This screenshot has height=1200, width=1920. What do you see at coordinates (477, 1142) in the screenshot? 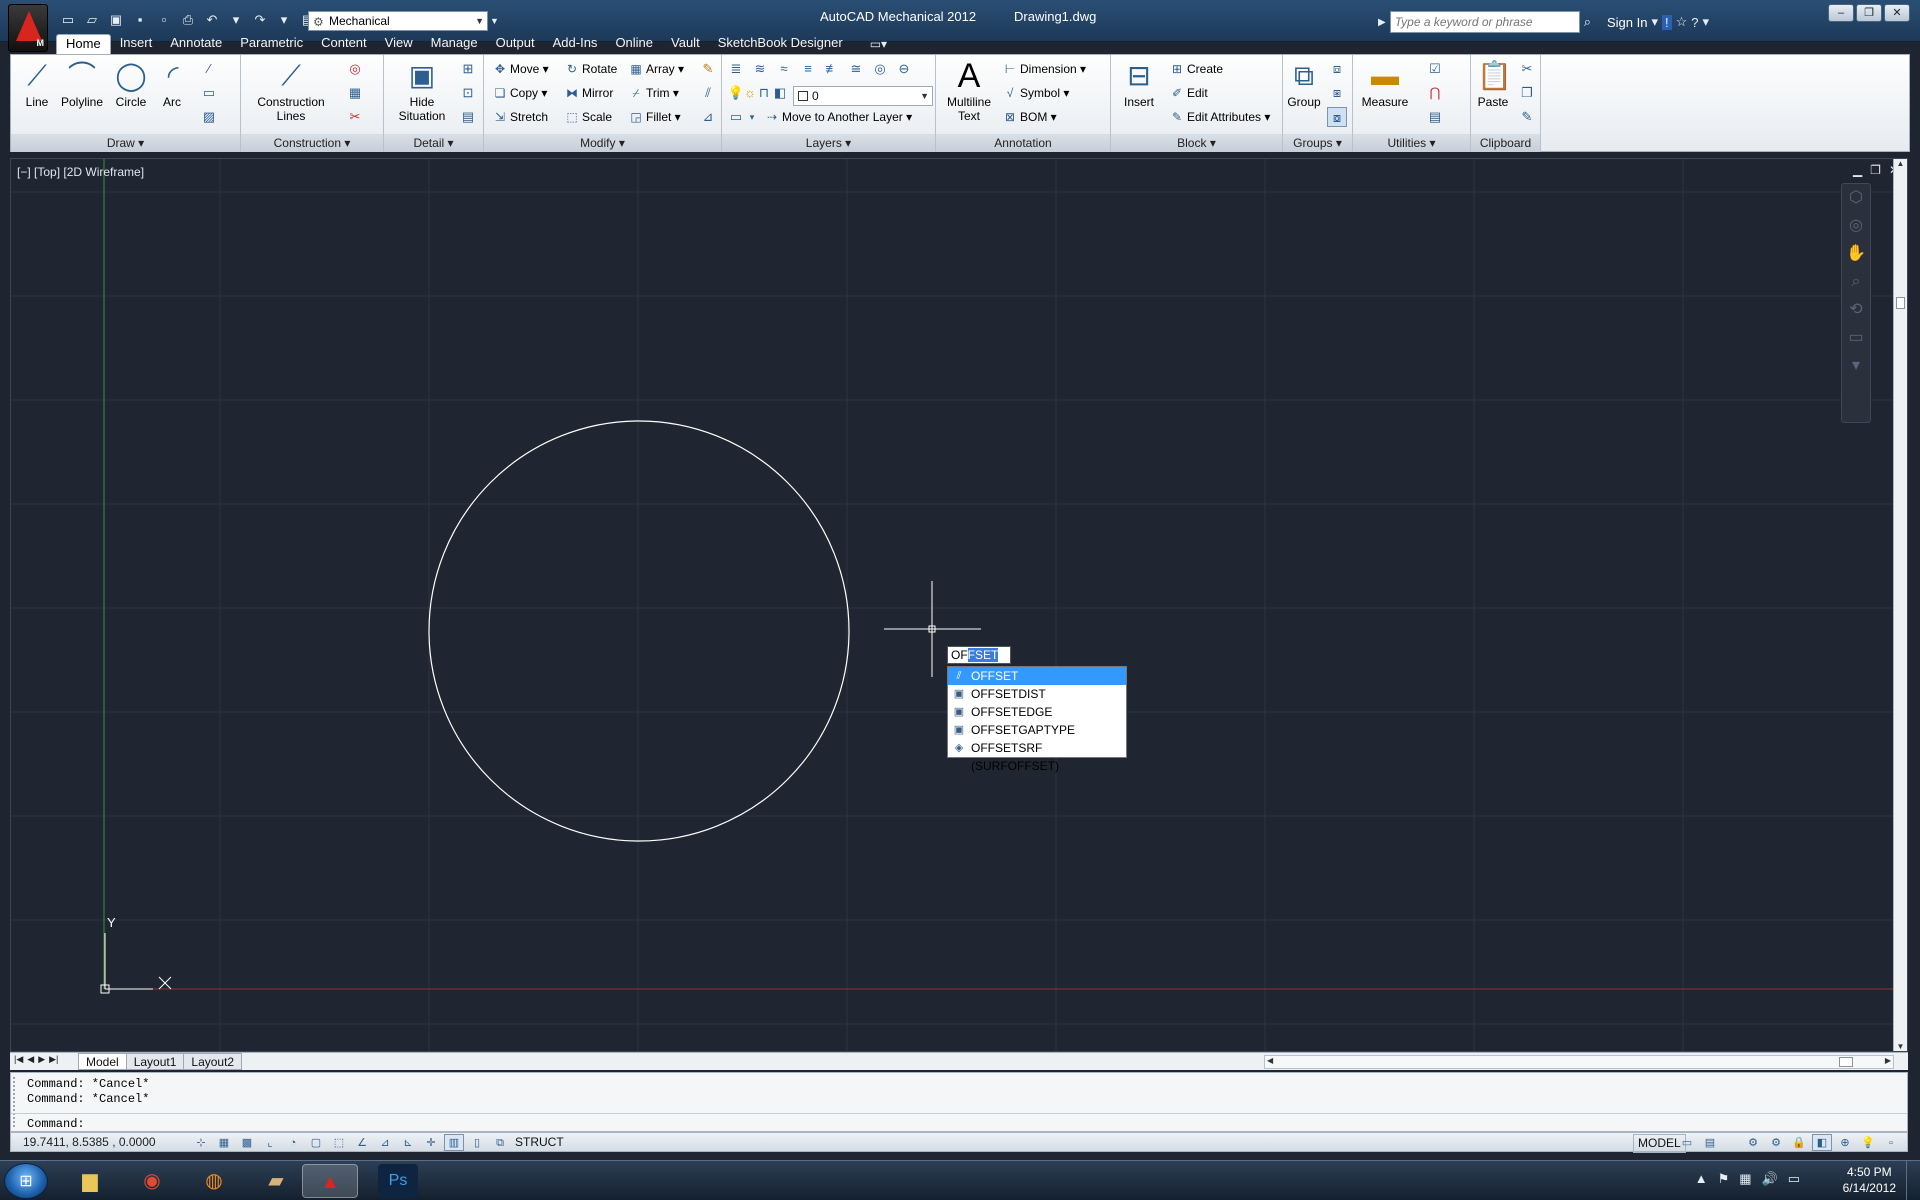
I see `quick-properties-icon: ▯` at bounding box center [477, 1142].